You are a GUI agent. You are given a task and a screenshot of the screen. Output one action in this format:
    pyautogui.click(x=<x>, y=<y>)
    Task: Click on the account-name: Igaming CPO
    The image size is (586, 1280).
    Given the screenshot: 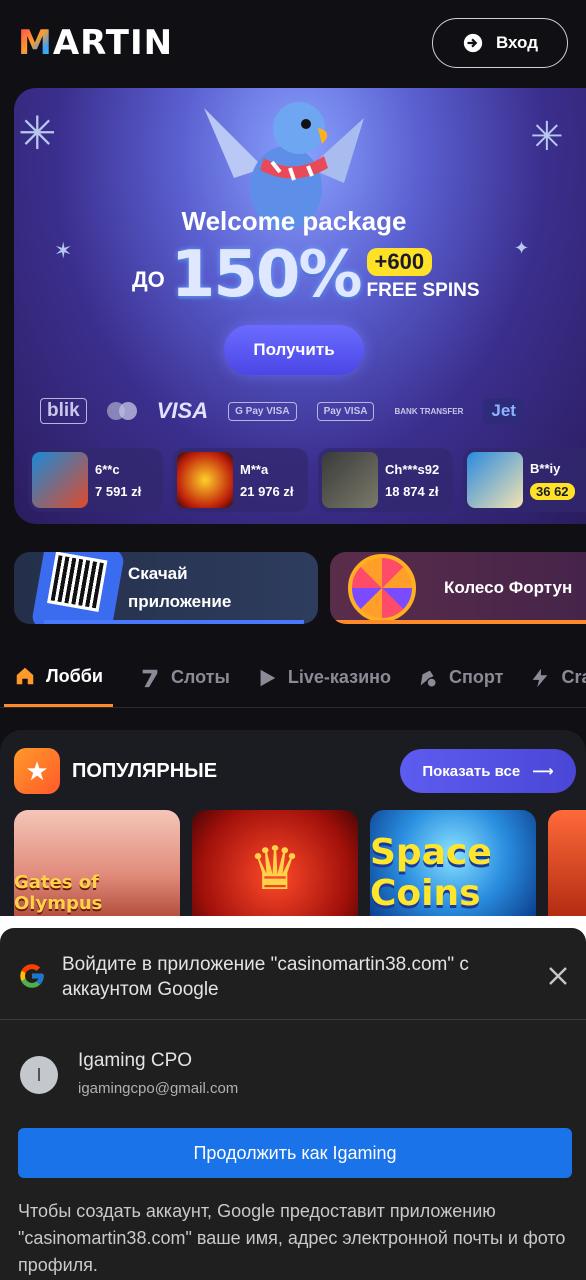 What is the action you would take?
    pyautogui.click(x=135, y=1060)
    